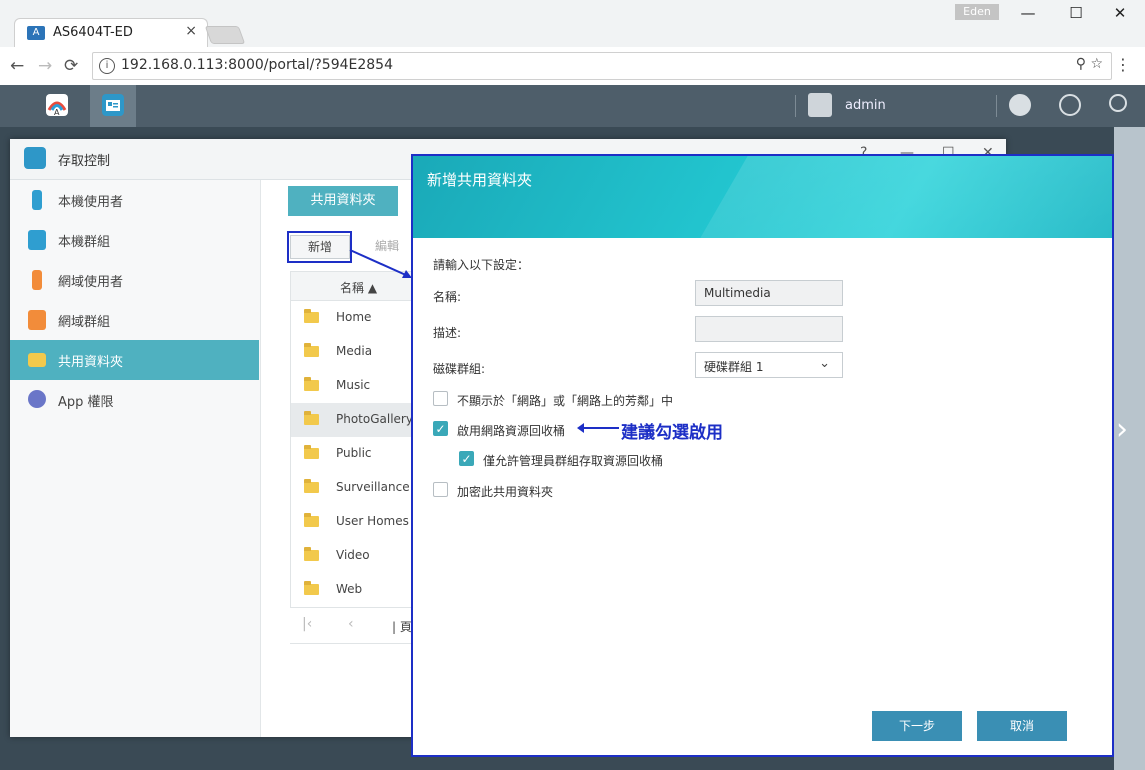 The width and height of the screenshot is (1145, 770). What do you see at coordinates (734, 367) in the screenshot?
I see `volume-selected-value: 硬碟群組 1` at bounding box center [734, 367].